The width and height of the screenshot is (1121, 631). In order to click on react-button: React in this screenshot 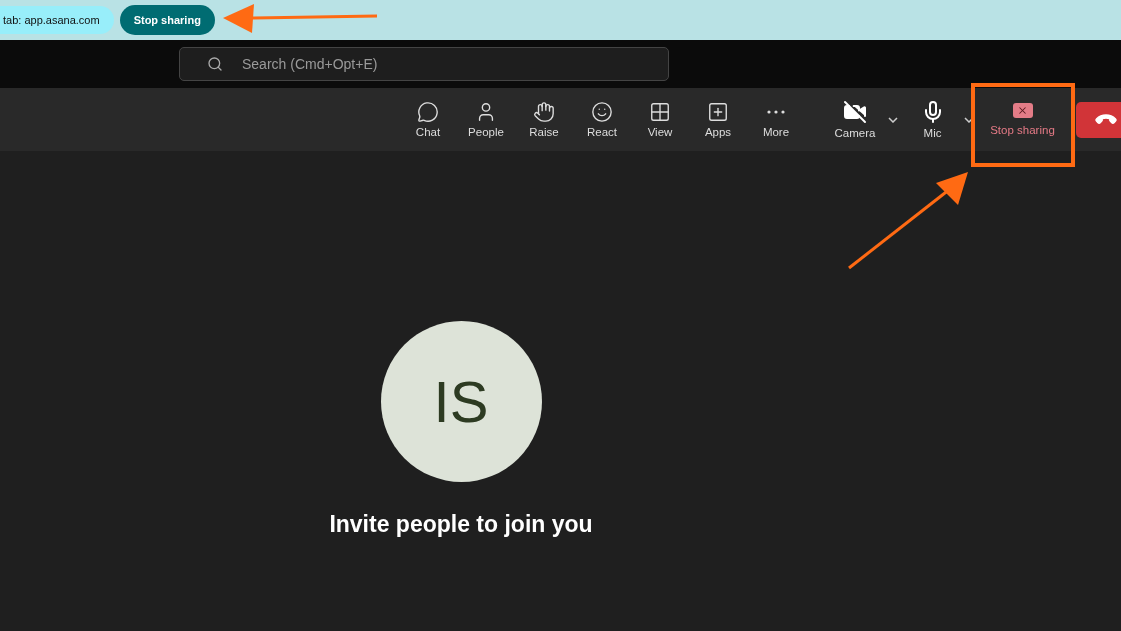, I will do `click(602, 119)`.